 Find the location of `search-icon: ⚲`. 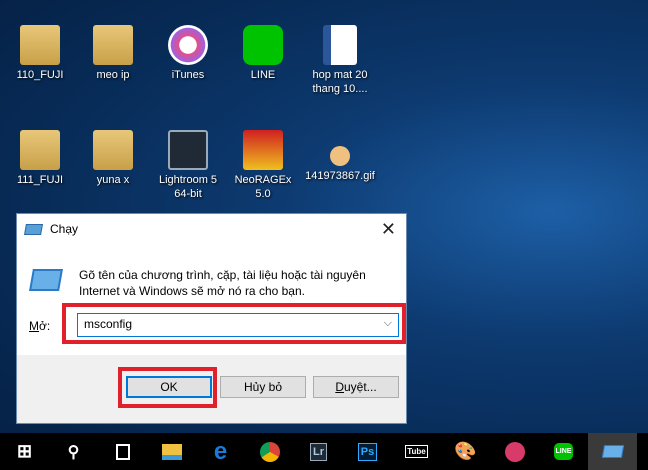

search-icon: ⚲ is located at coordinates (73, 452).